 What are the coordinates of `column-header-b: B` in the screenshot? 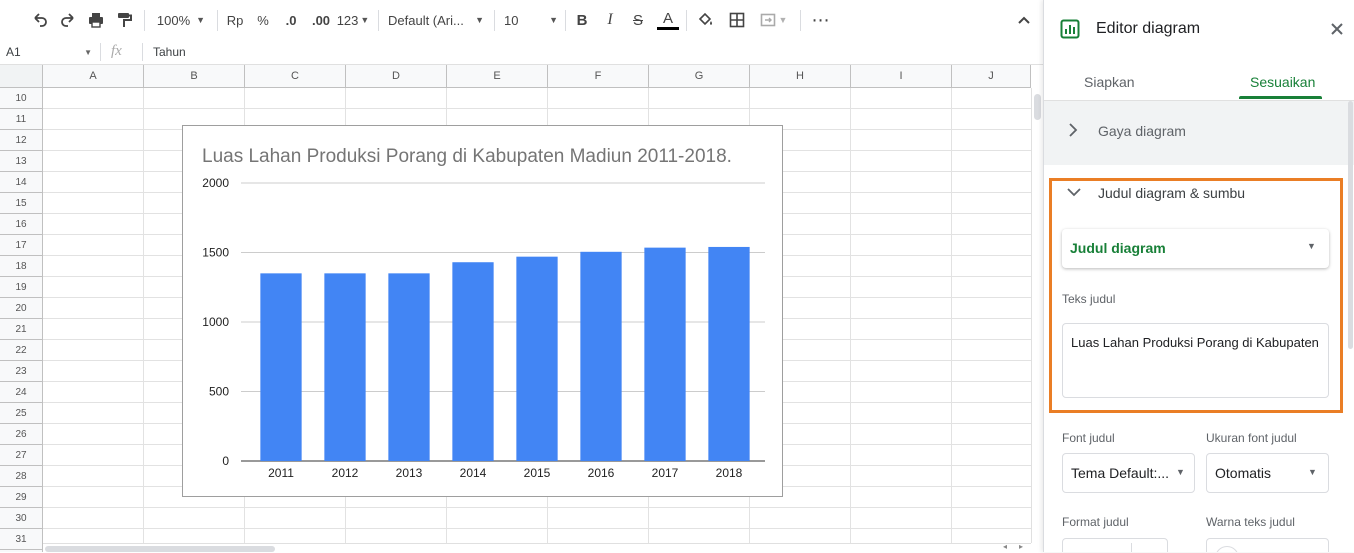 It's located at (194, 76).